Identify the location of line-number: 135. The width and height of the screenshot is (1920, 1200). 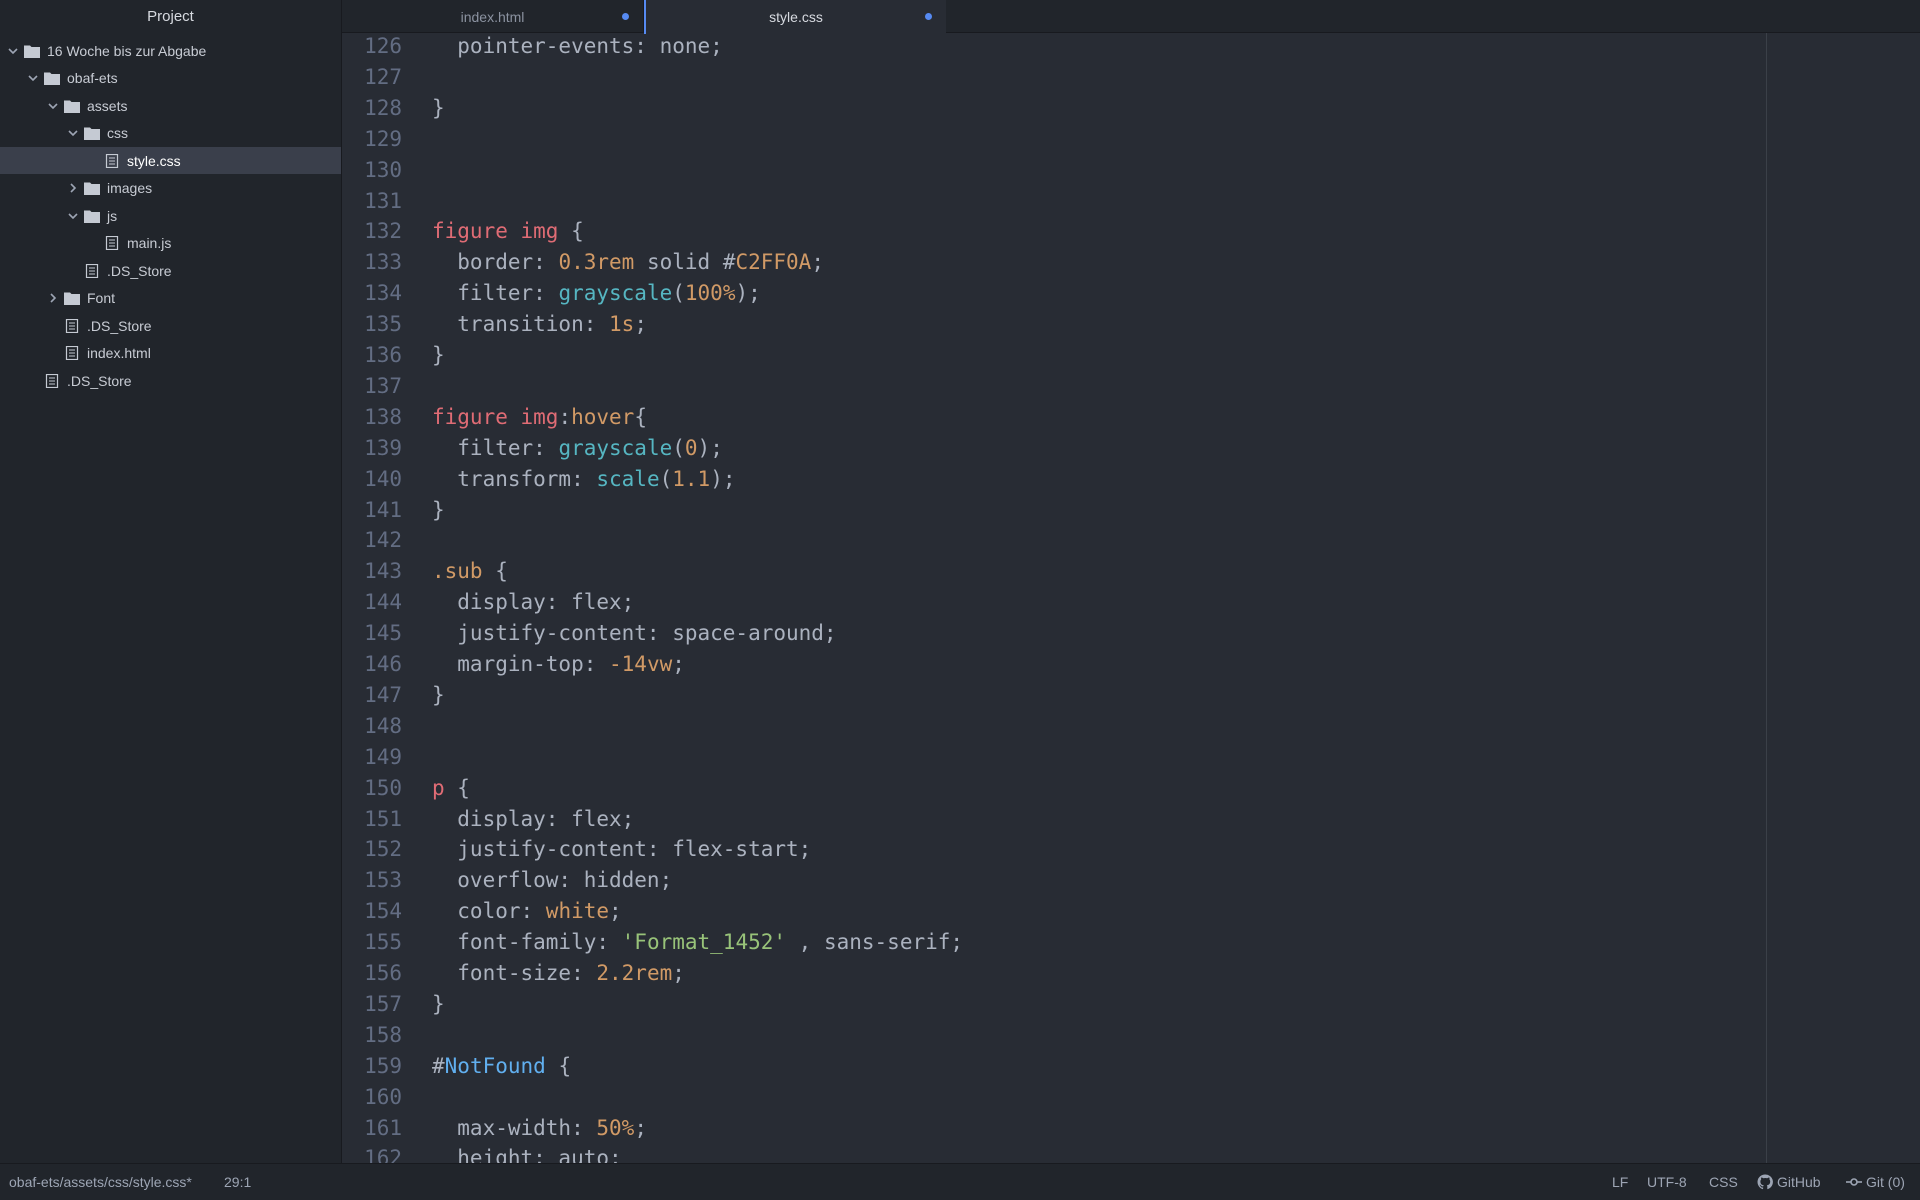
(383, 324).